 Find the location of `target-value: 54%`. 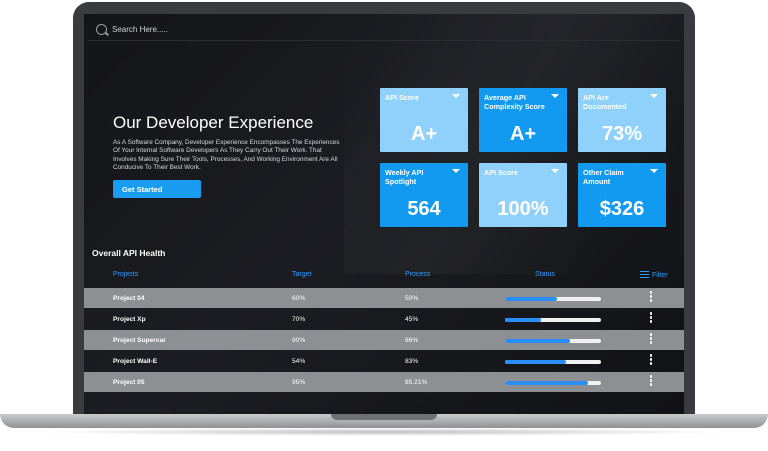

target-value: 54% is located at coordinates (299, 361).